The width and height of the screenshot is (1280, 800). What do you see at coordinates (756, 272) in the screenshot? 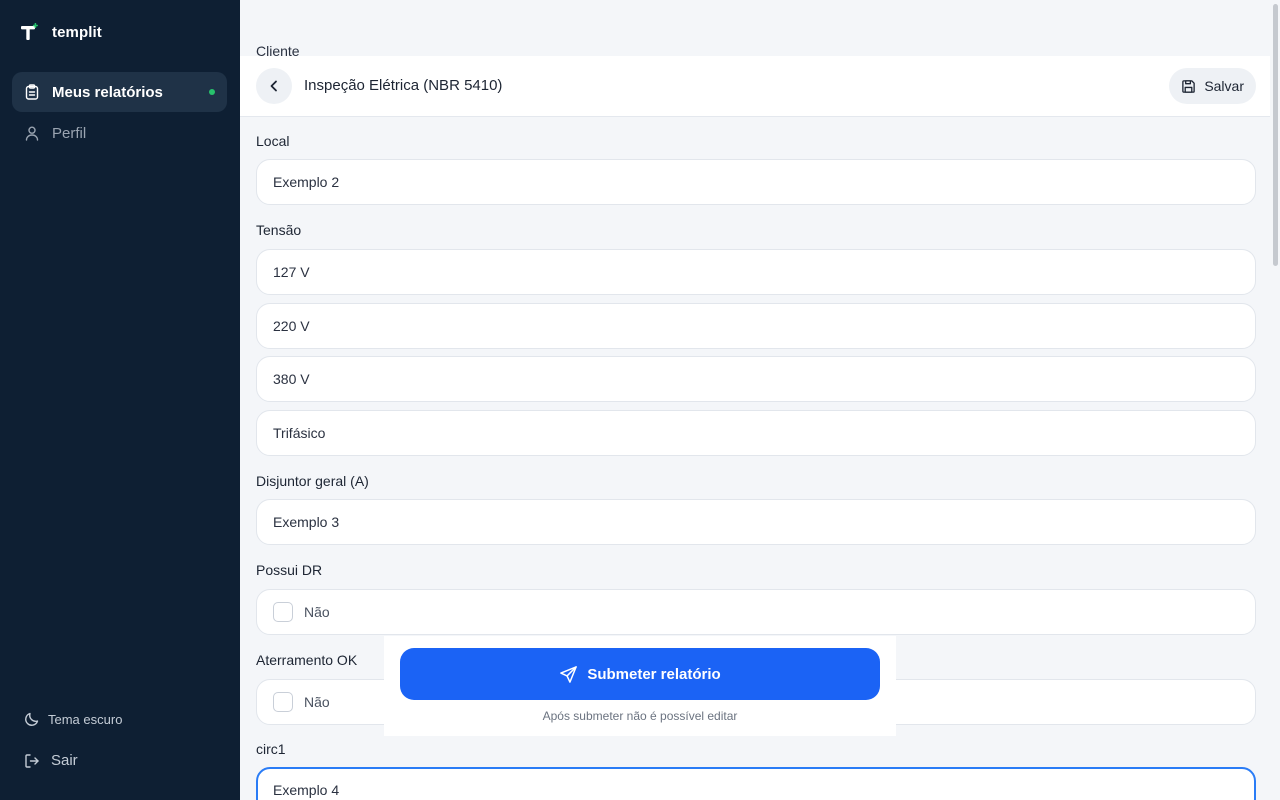
I see `tensao-option-127v: 127 V` at bounding box center [756, 272].